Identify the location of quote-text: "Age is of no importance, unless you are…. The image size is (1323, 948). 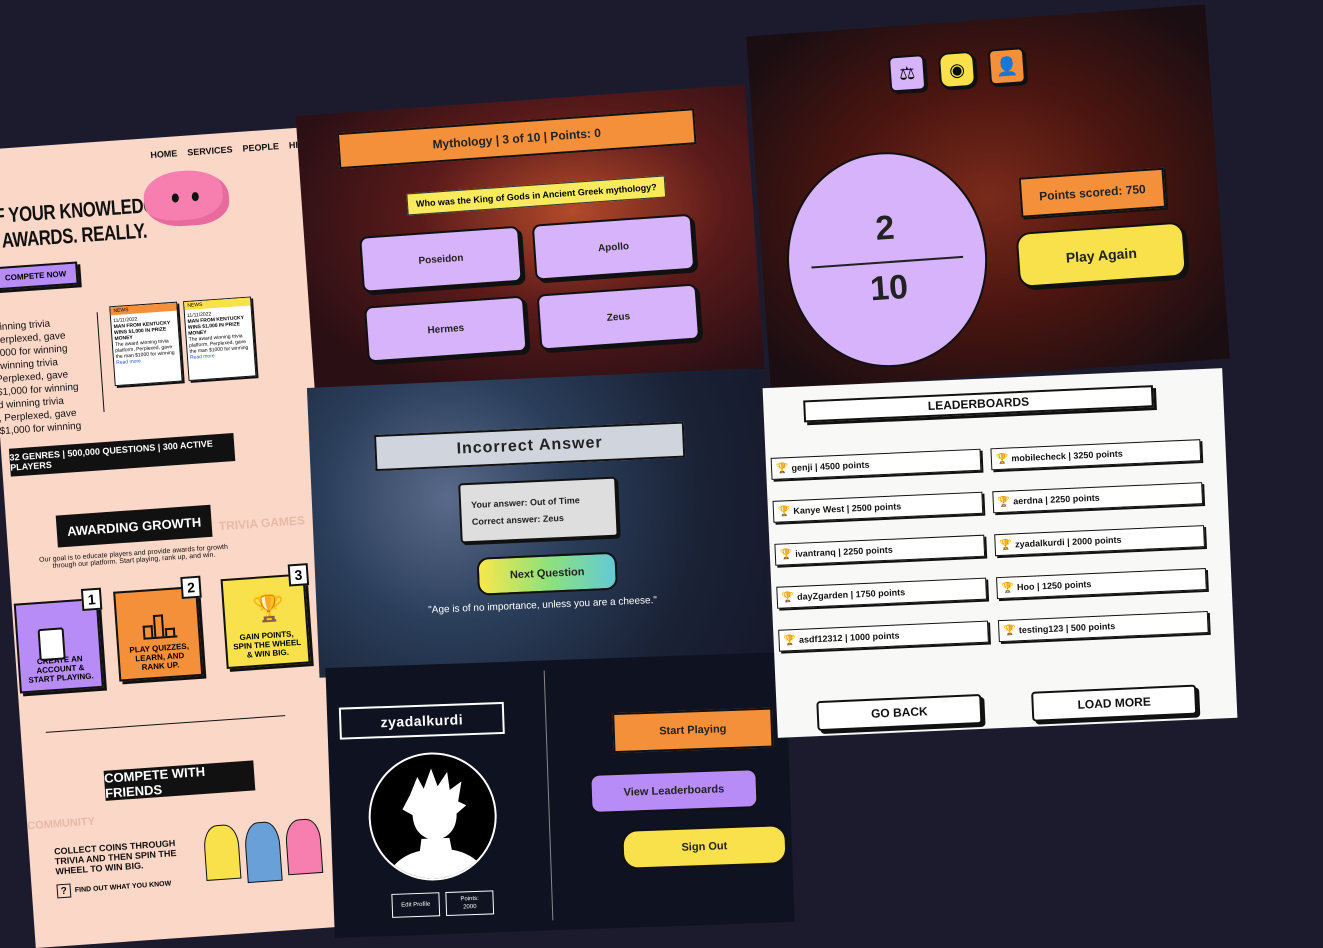
(543, 605).